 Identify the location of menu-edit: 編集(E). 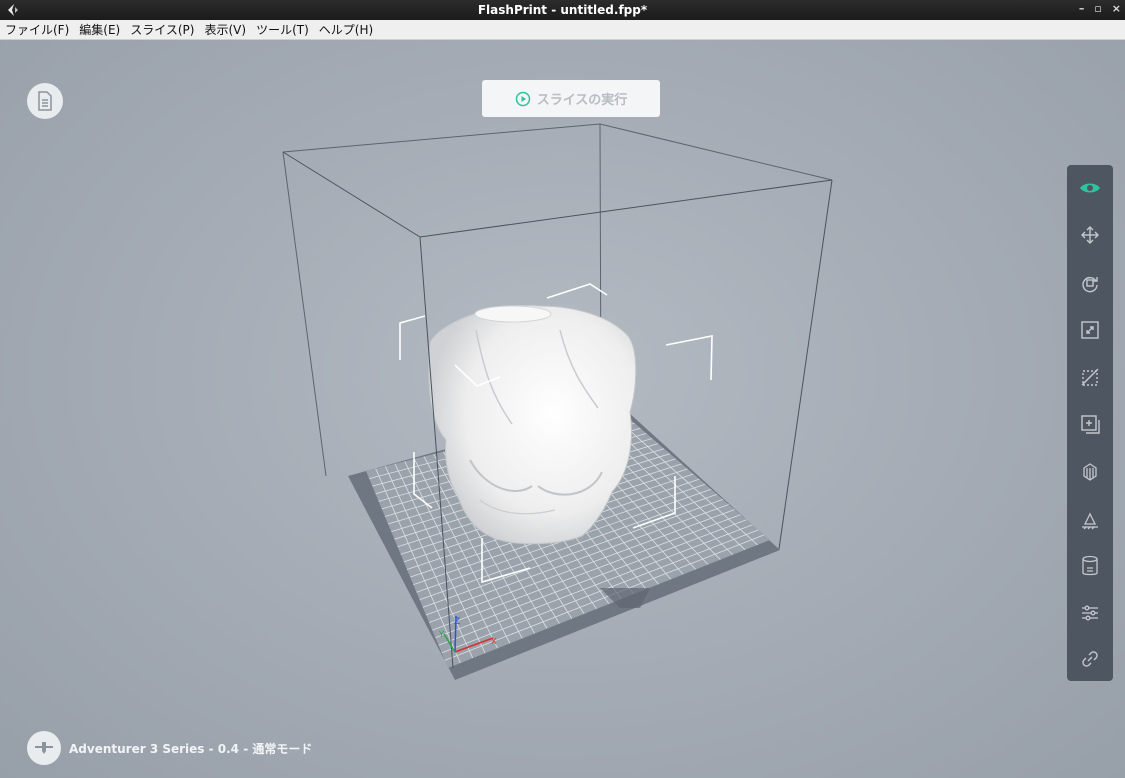
(99, 29).